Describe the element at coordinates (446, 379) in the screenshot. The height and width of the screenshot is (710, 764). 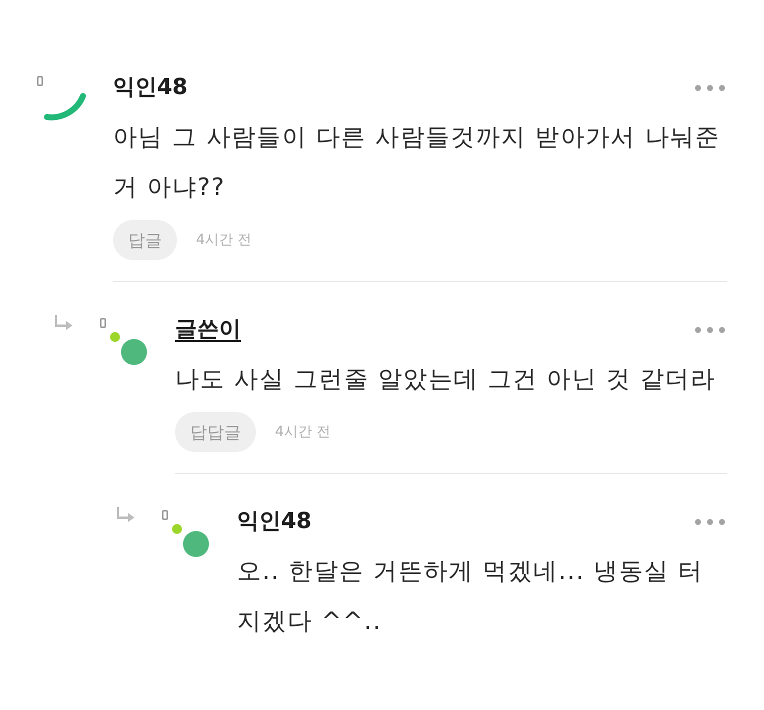
I see `comment-text: 나도 사실 그런줄 알았는데 그건 아닌 것 같더라` at that location.